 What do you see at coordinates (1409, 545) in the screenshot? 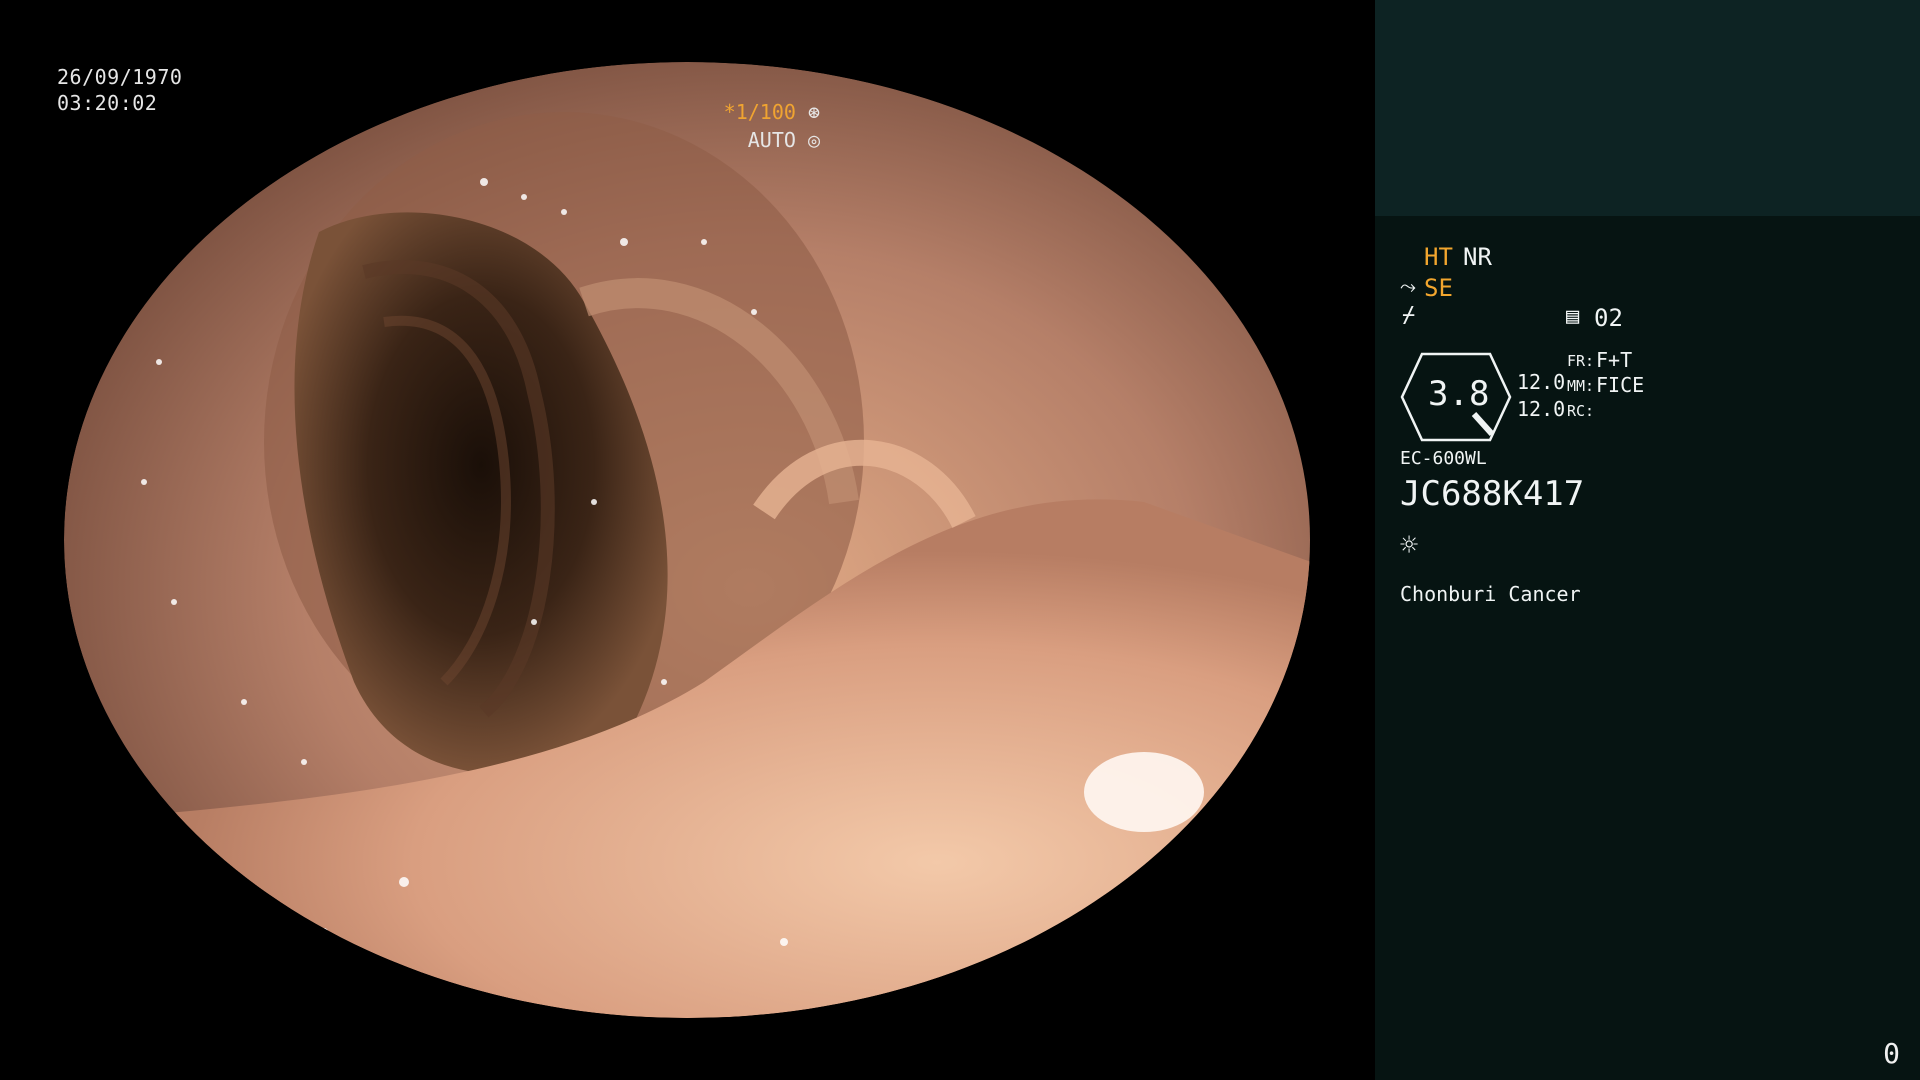
I see `light-icon: ☼` at bounding box center [1409, 545].